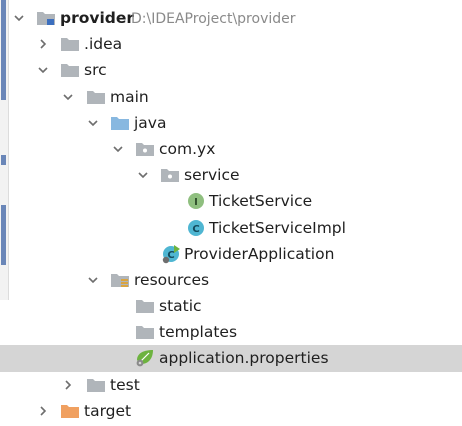 The width and height of the screenshot is (462, 426). I want to click on tree-label: provider, so click(97, 18).